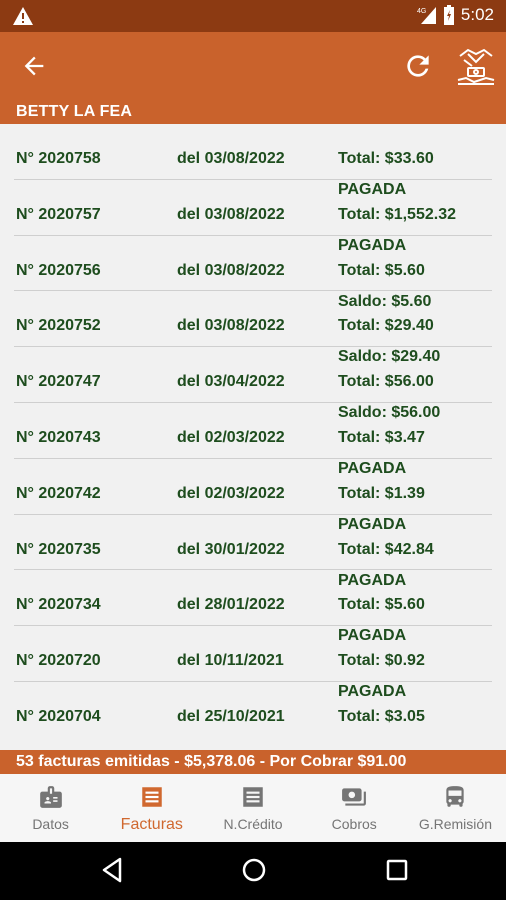 The height and width of the screenshot is (900, 506). I want to click on invoice-total: Total: $3.47, so click(381, 437).